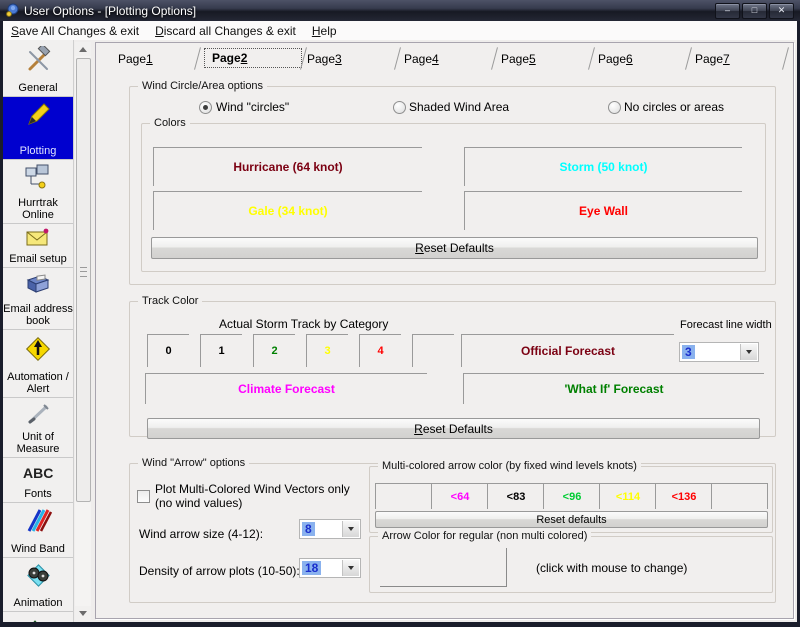 This screenshot has height=627, width=800. What do you see at coordinates (421, 59) in the screenshot?
I see `tab-page-4: Page 4` at bounding box center [421, 59].